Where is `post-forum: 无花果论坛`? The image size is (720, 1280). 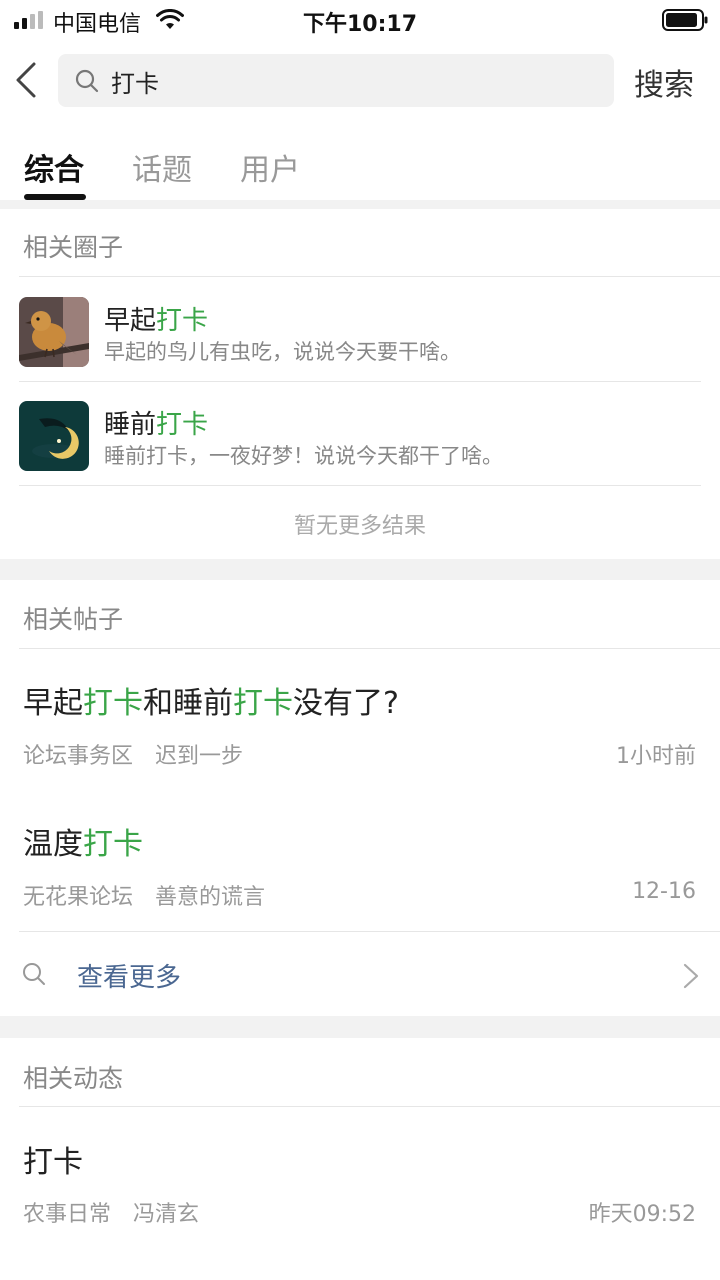 post-forum: 无花果论坛 is located at coordinates (78, 897).